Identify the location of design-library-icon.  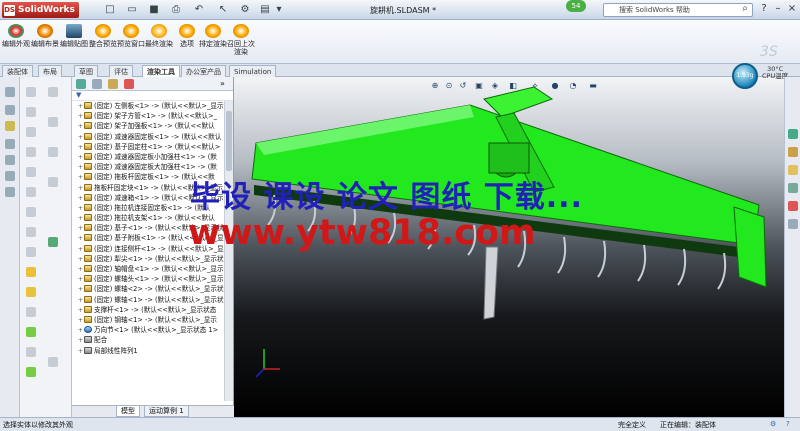
(793, 152).